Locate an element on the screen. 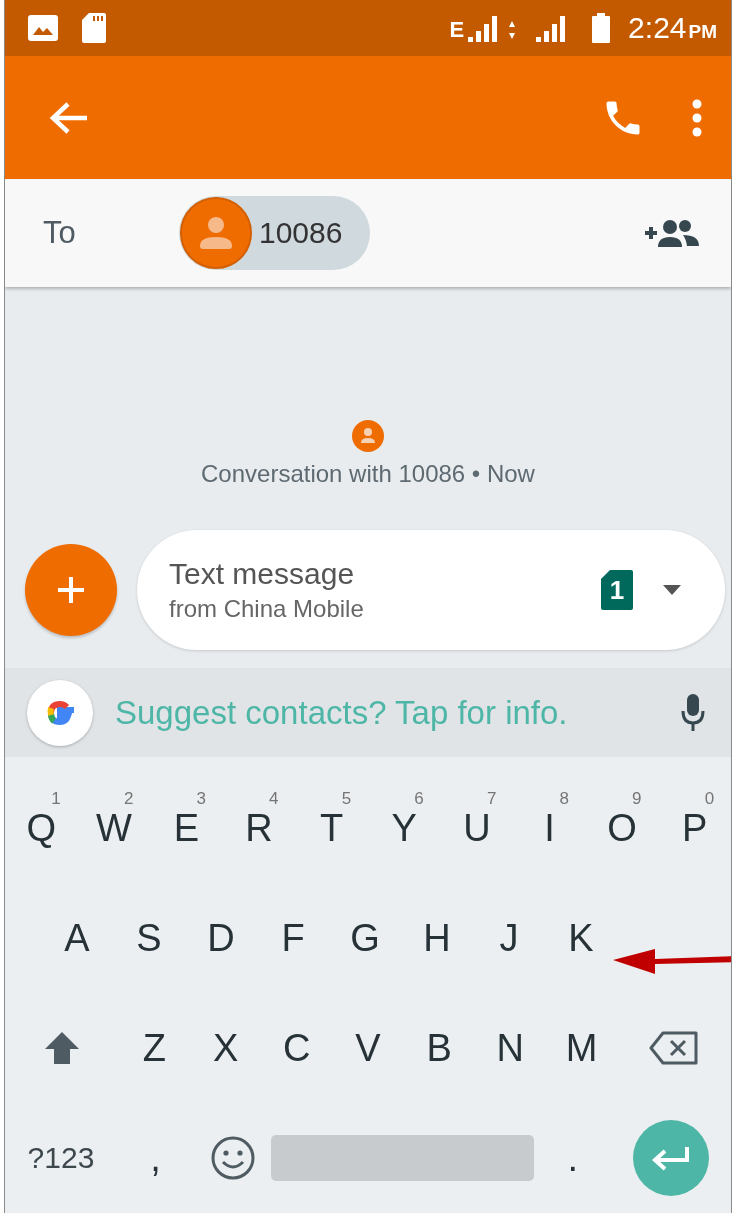 This screenshot has height=1213, width=736. enter-arrow-icon is located at coordinates (671, 1158).